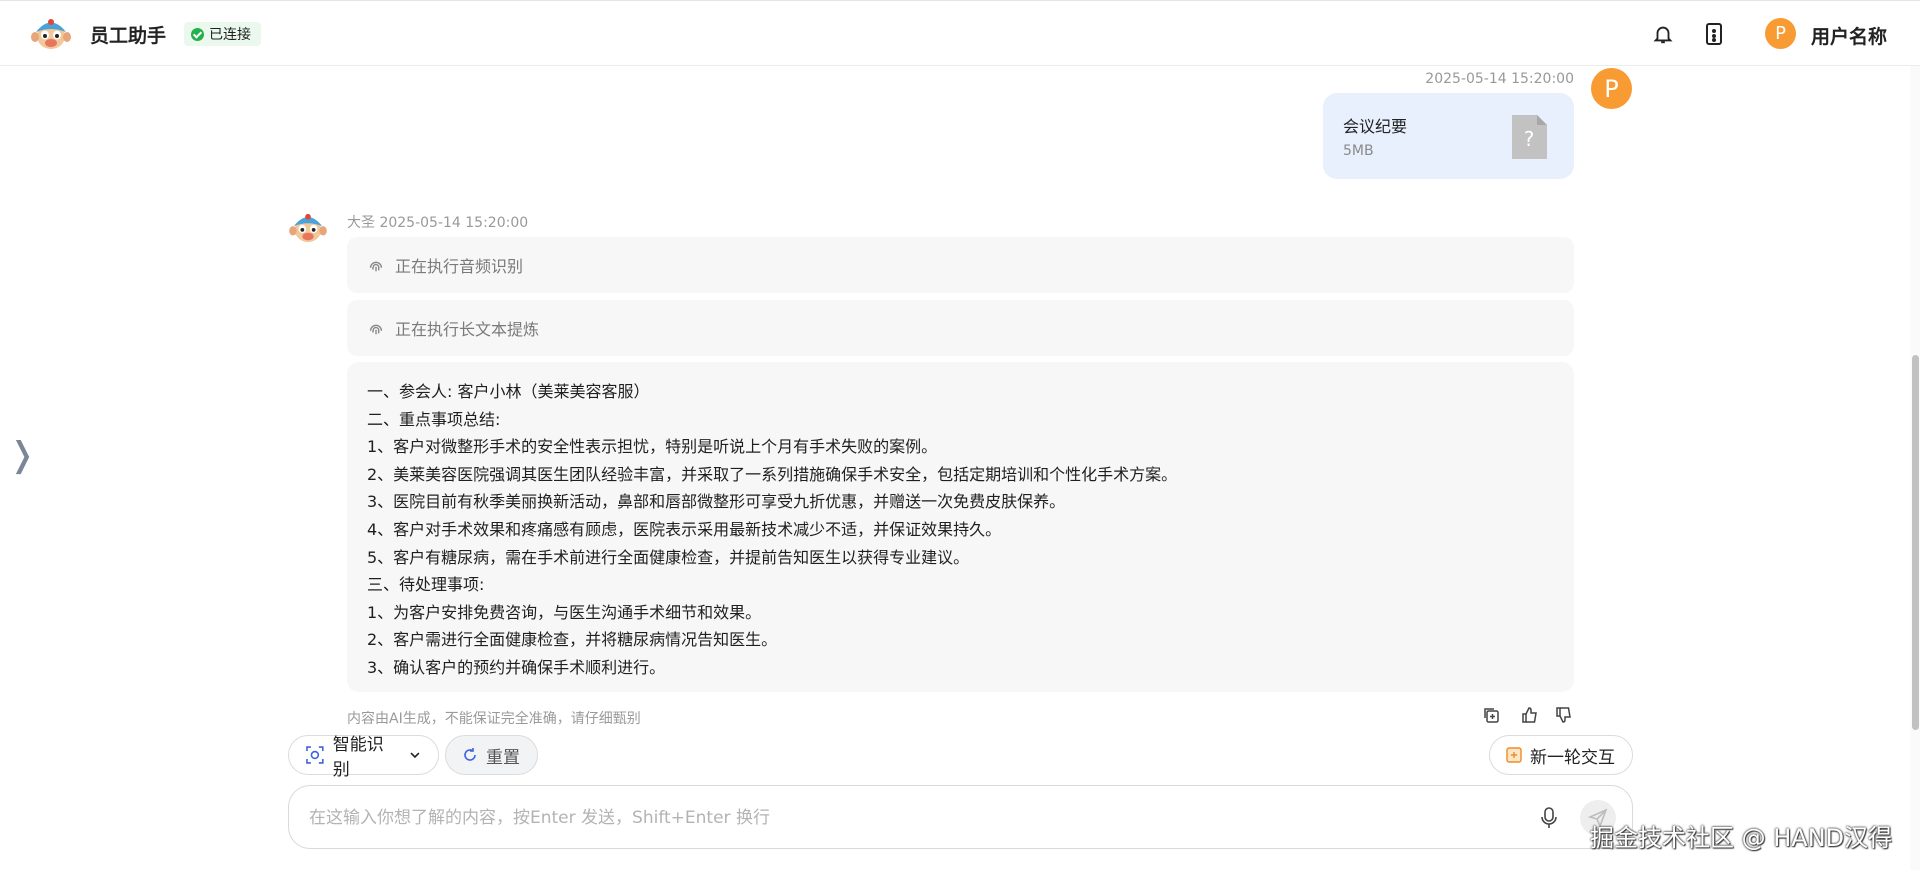  Describe the element at coordinates (572, 640) in the screenshot. I see `answer-line: 2、客户需进行全面健康检查，并将糖尿病情况告知医生。` at that location.